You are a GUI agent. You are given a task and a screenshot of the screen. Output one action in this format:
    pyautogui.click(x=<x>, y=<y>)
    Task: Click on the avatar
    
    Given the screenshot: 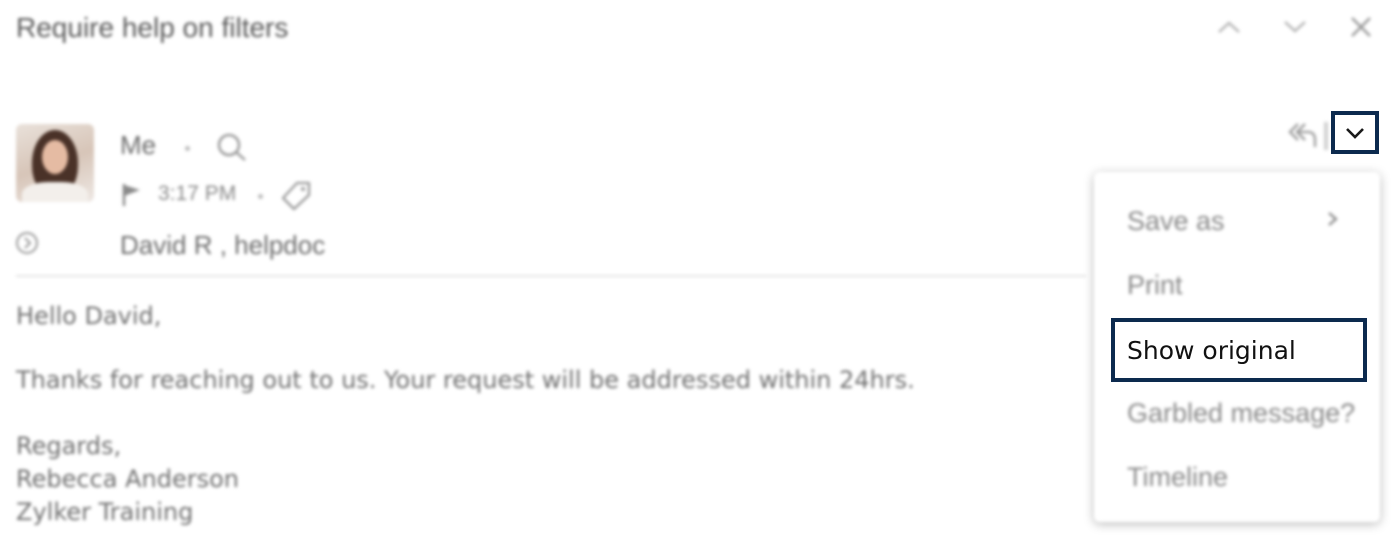 What is the action you would take?
    pyautogui.click(x=55, y=163)
    